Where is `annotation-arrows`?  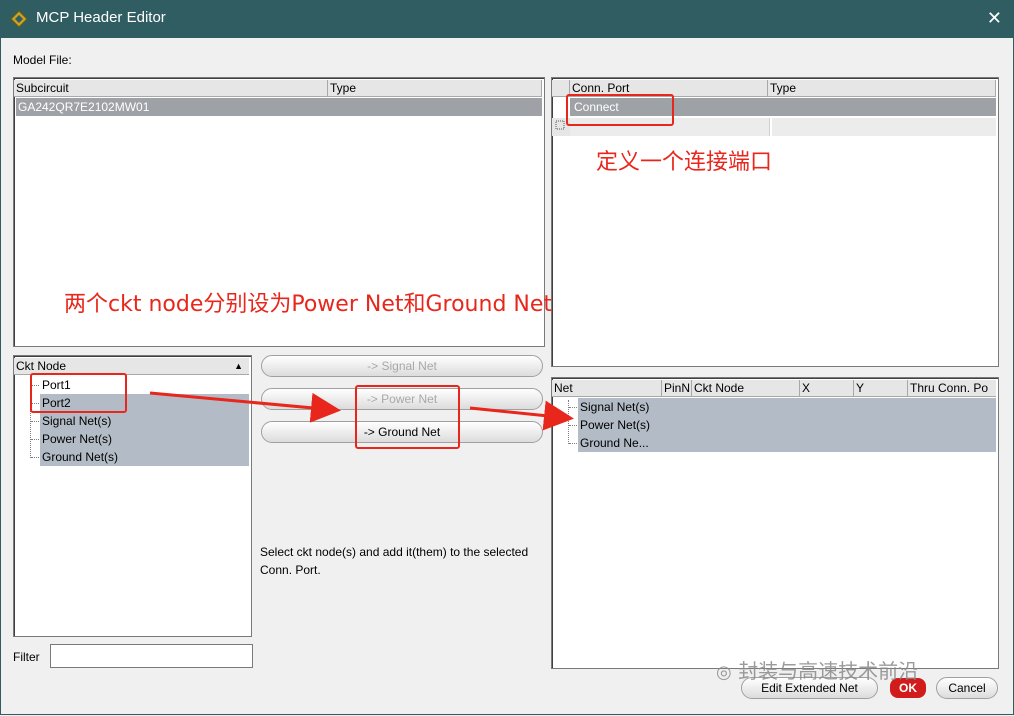
annotation-arrows is located at coordinates (361, 411).